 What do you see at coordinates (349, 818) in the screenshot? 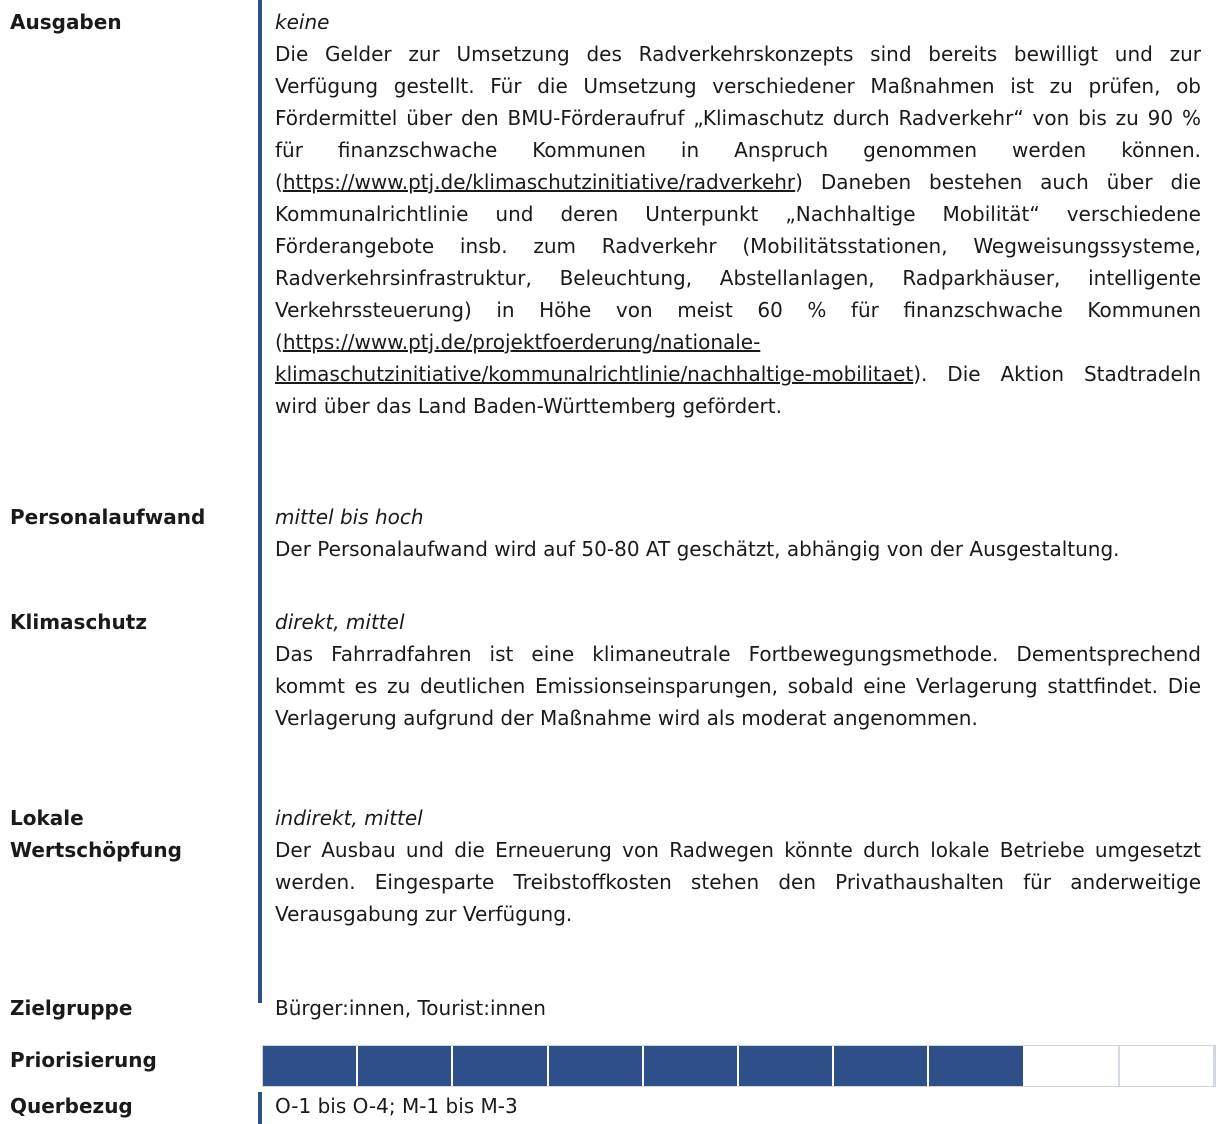
I see `wertschoepfung-rating: indirekt, mittel` at bounding box center [349, 818].